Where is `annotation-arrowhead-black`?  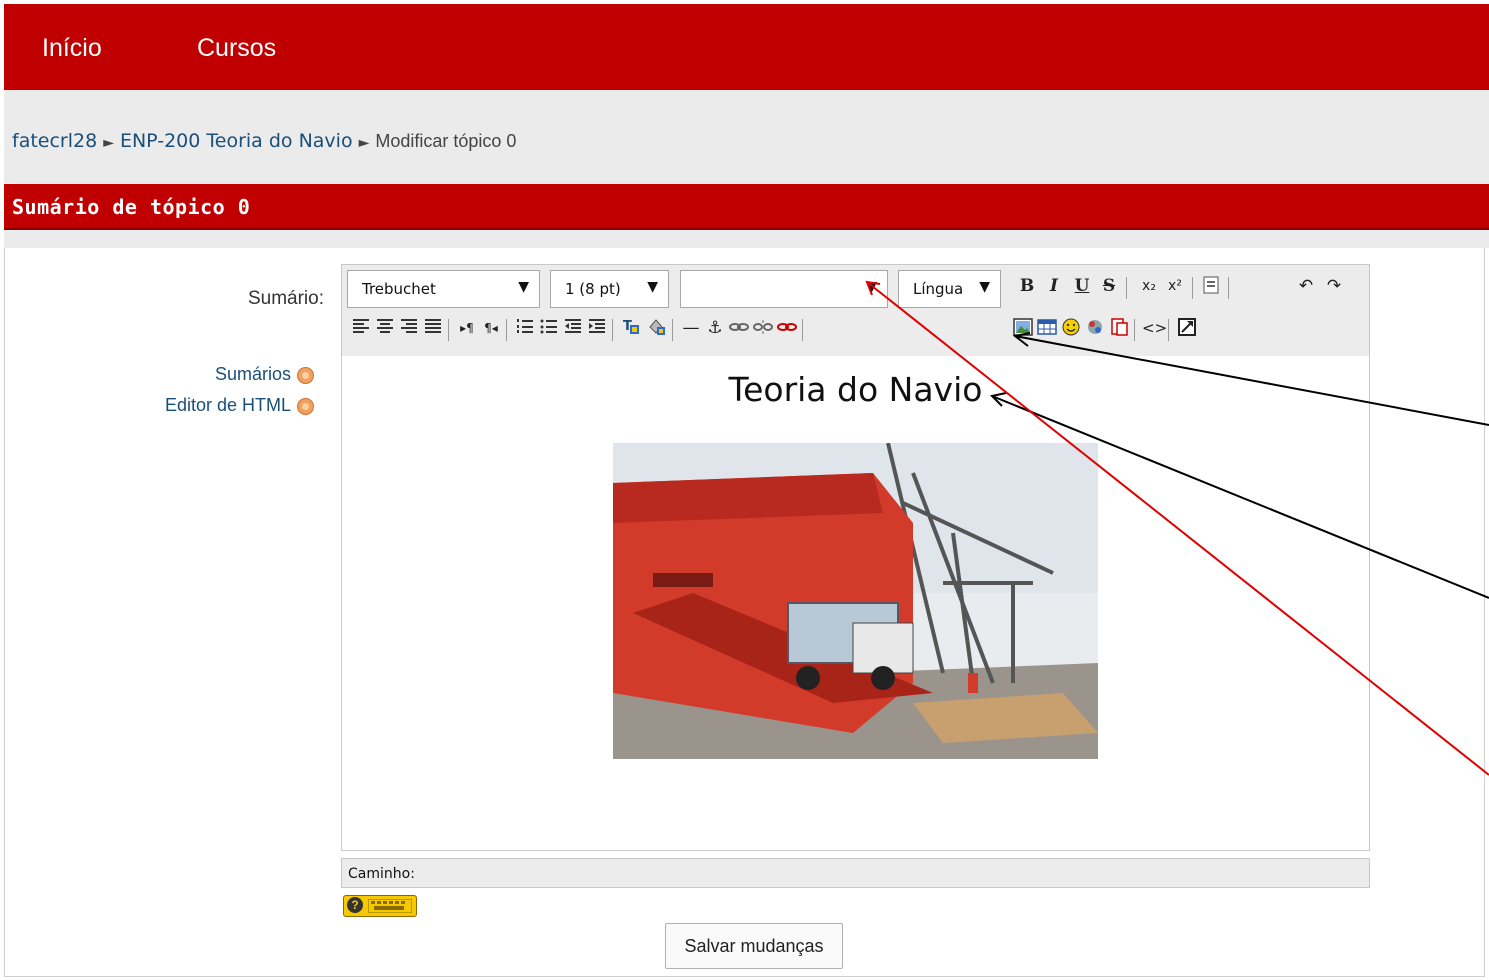 annotation-arrowhead-black is located at coordinates (1021, 339).